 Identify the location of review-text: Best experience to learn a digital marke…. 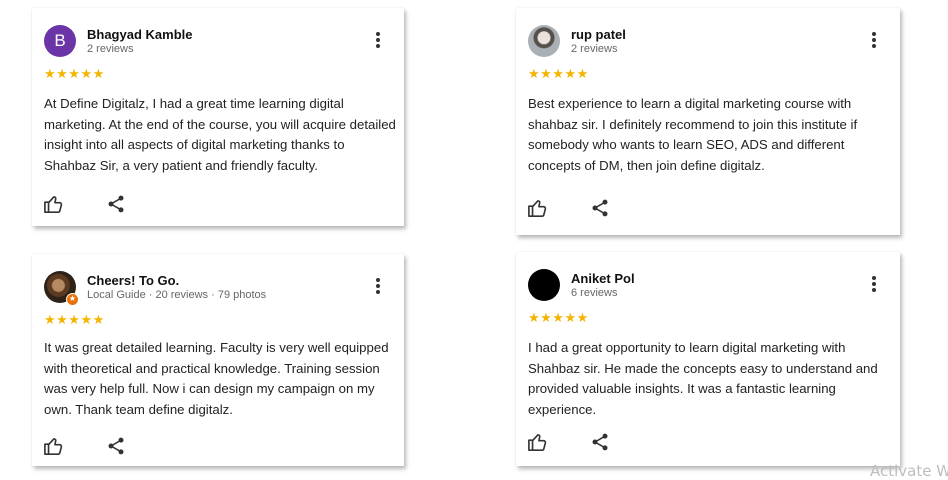
(693, 134).